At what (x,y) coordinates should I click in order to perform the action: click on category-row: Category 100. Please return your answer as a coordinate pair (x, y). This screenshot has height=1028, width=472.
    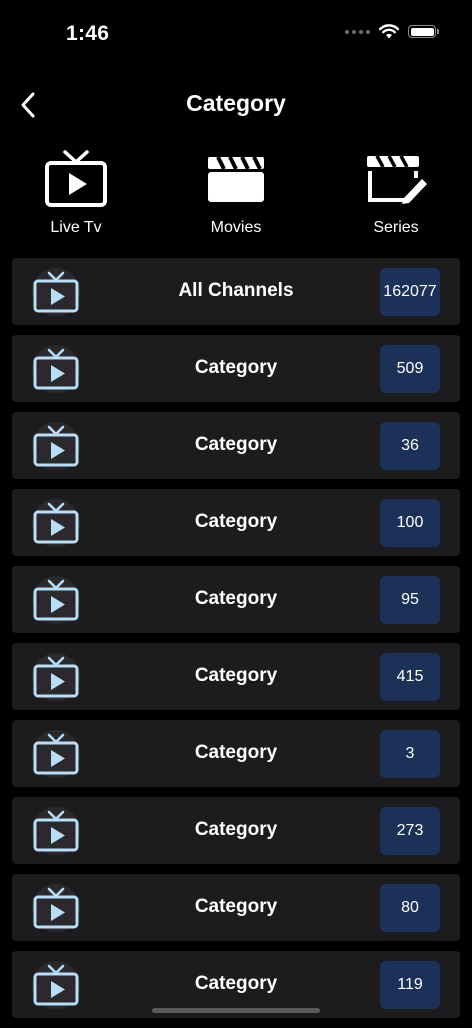
    Looking at the image, I should click on (236, 522).